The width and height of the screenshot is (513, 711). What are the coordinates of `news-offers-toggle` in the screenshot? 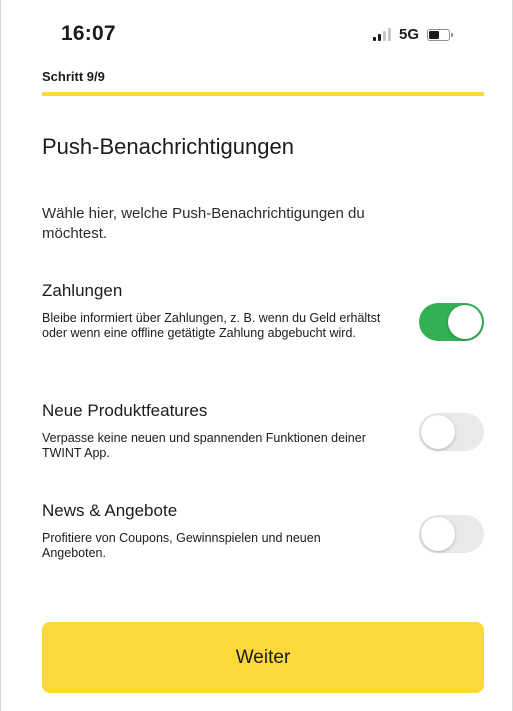 It's located at (451, 534).